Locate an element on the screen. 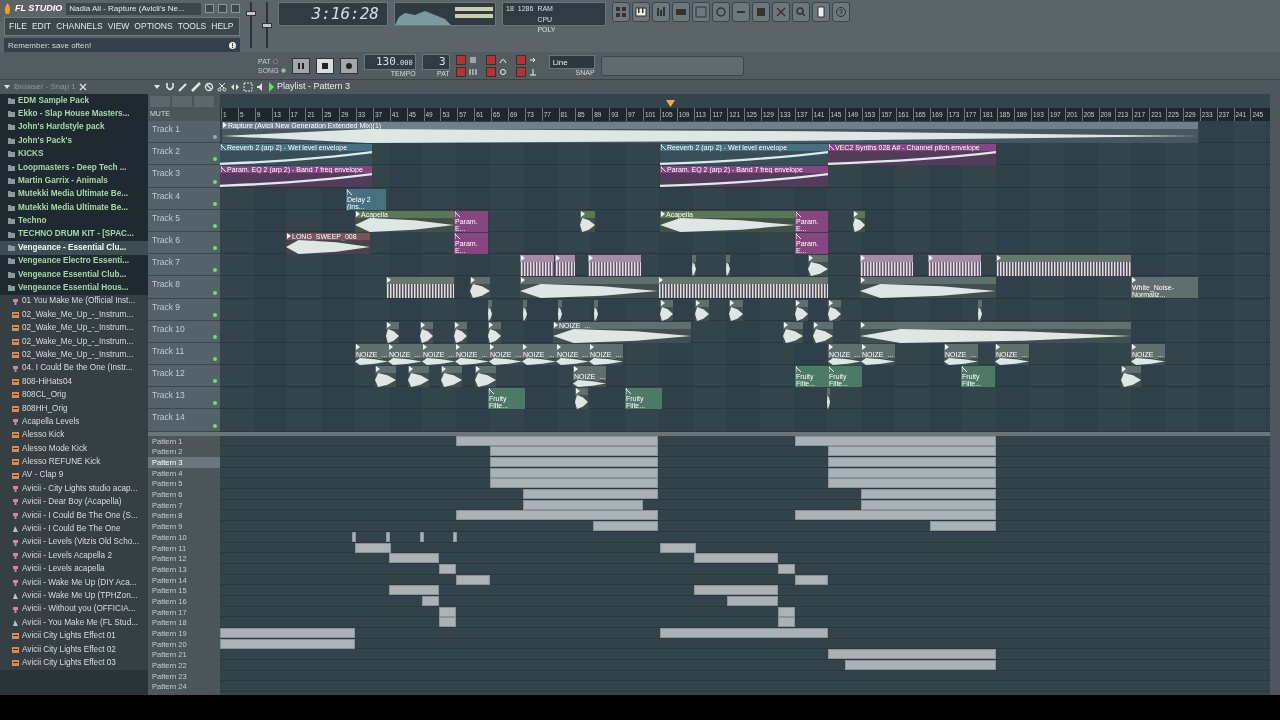 The width and height of the screenshot is (1280, 720). library-entry: Avicii - Levels Acapella 2 is located at coordinates (74, 556).